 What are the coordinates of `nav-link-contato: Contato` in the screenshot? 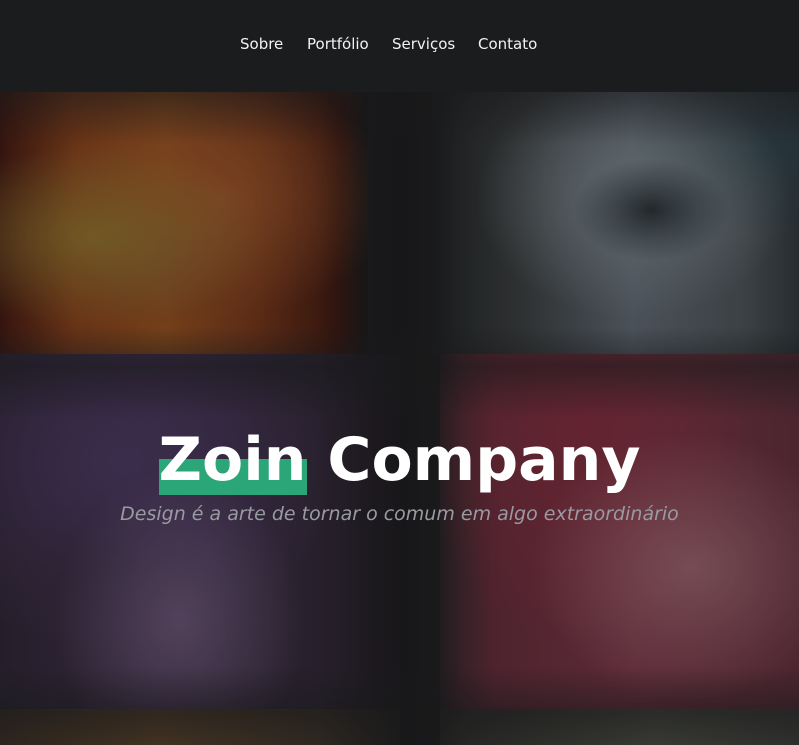 It's located at (507, 44).